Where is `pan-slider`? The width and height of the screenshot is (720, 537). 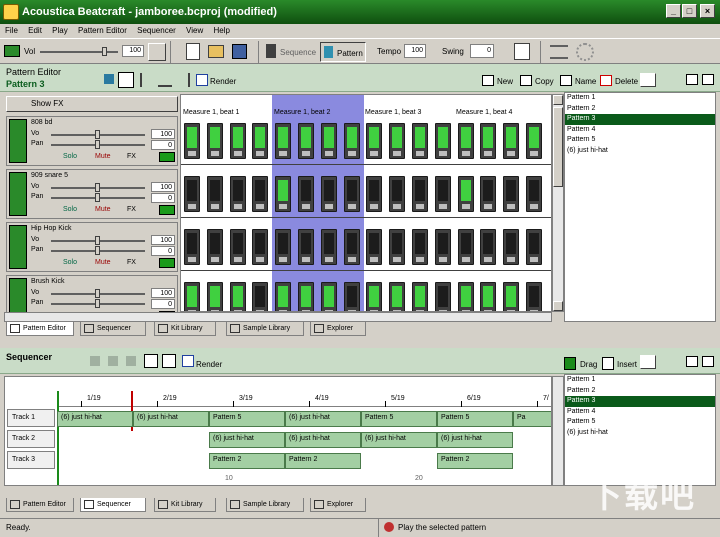 pan-slider is located at coordinates (98, 303).